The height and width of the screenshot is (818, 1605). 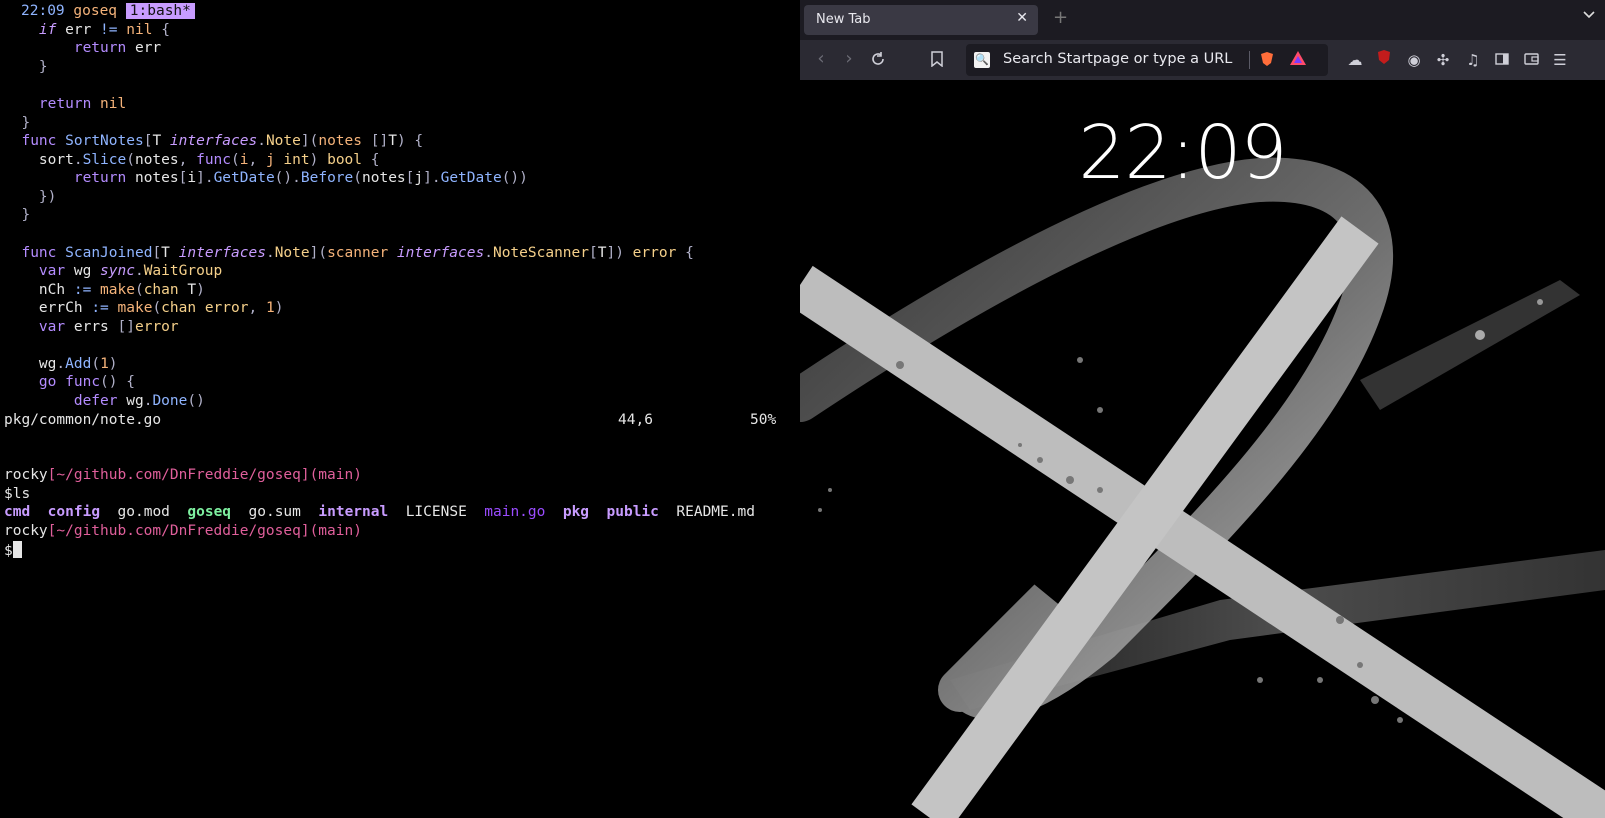 What do you see at coordinates (82, 104) in the screenshot?
I see `code-line: return nil` at bounding box center [82, 104].